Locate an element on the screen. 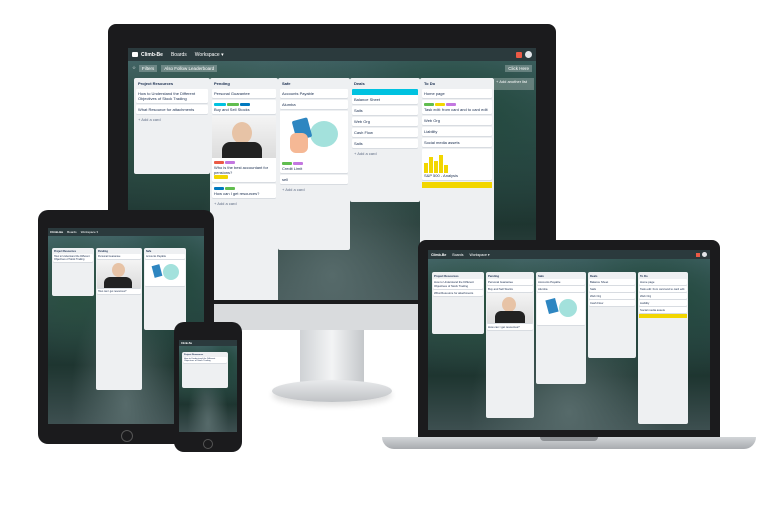 The image size is (780, 523). link-button: Also Follow Leaderboard is located at coordinates (189, 68).